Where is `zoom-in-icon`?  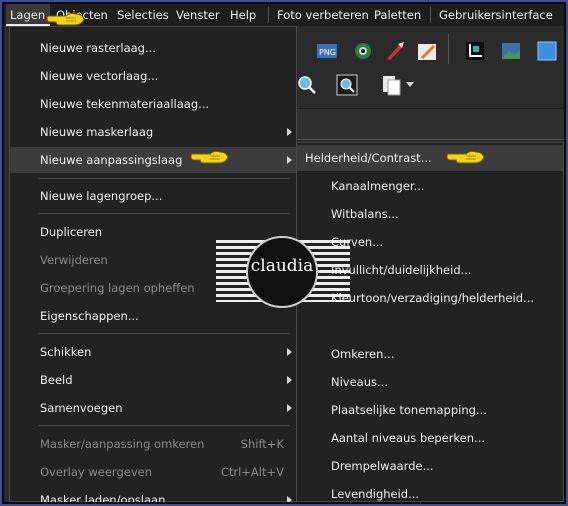
zoom-in-icon is located at coordinates (347, 85).